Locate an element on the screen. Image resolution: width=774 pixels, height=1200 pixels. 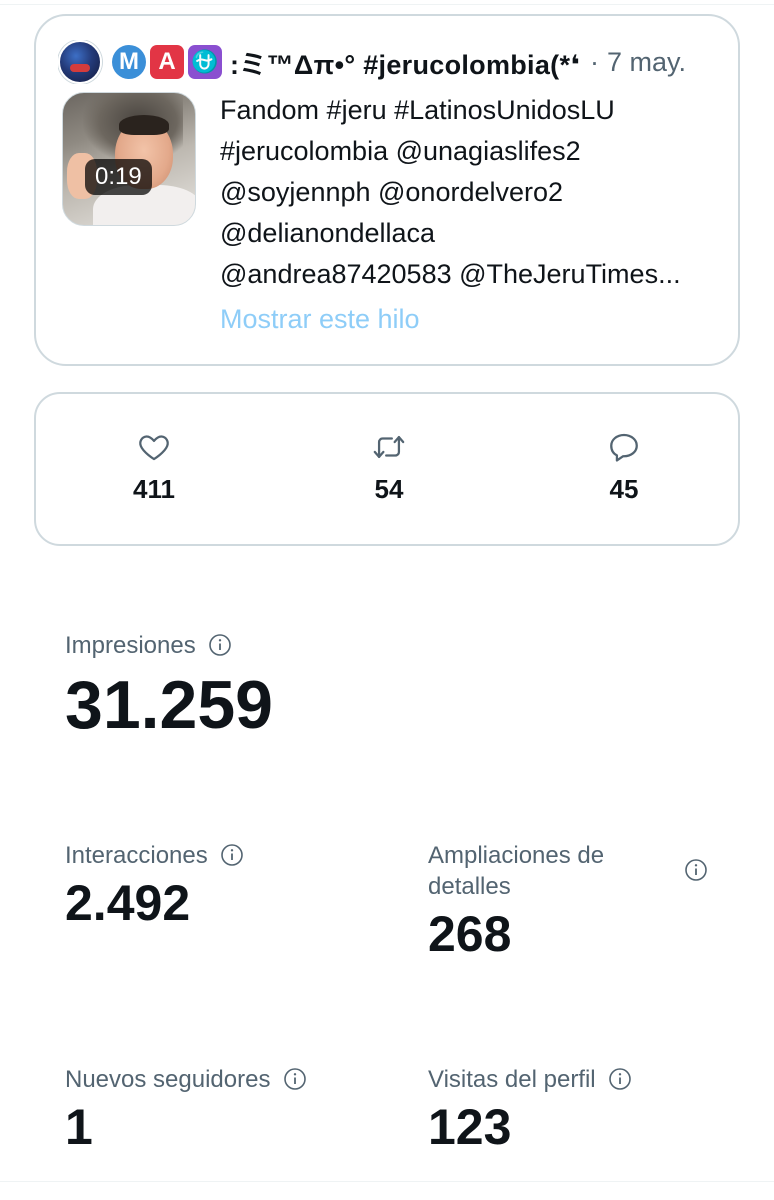
tweet-text-line: @delianondellaca is located at coordinates (328, 233).